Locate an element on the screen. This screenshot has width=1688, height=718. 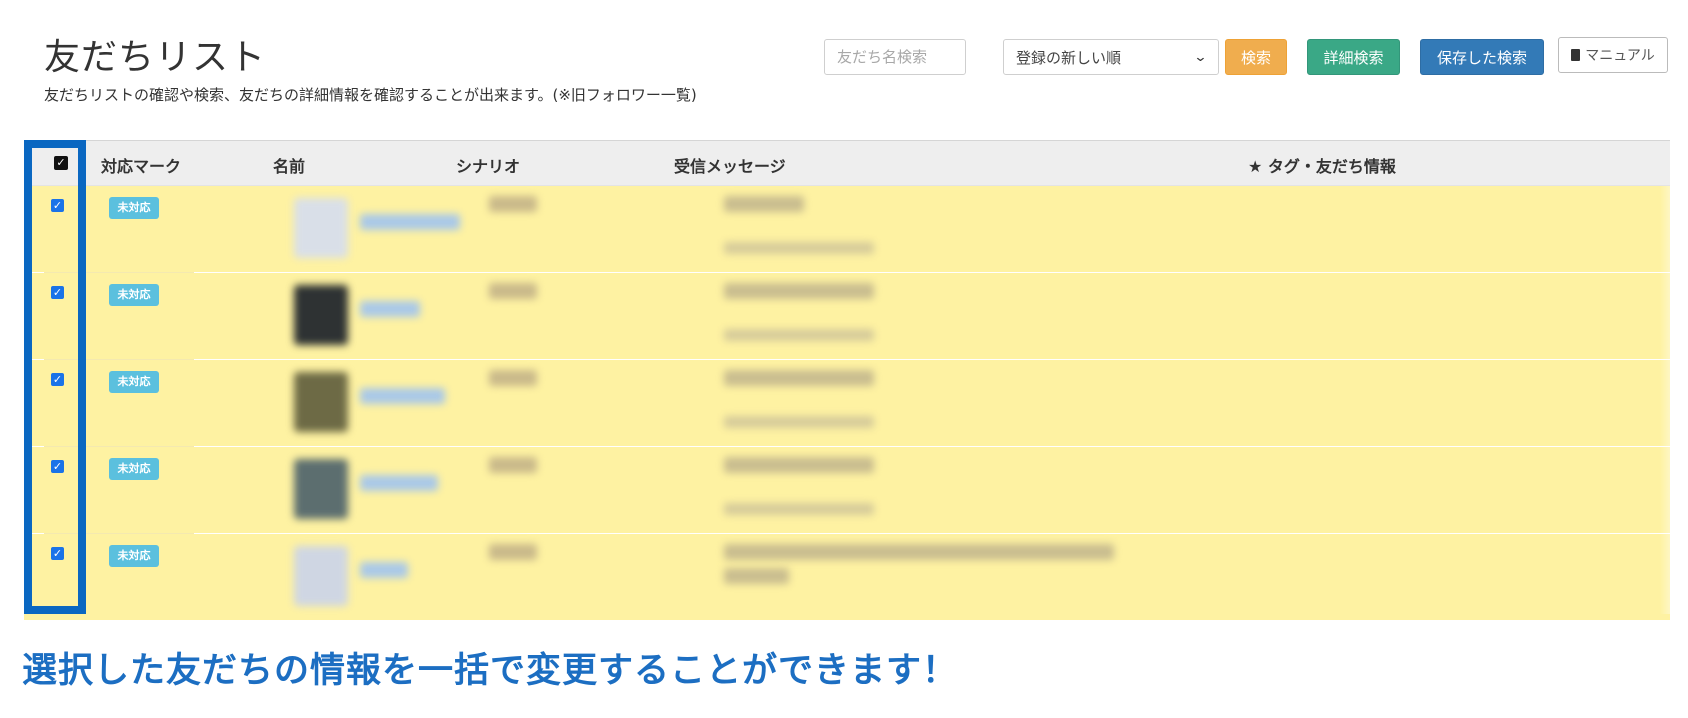
message-blurred-line2 is located at coordinates (756, 576).